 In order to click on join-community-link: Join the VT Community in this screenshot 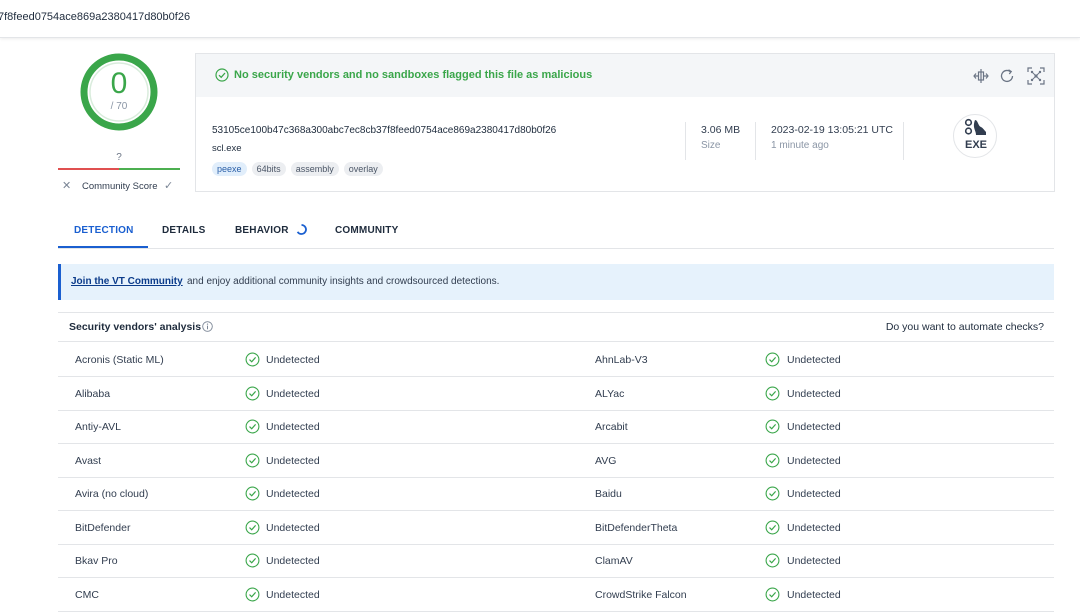, I will do `click(127, 281)`.